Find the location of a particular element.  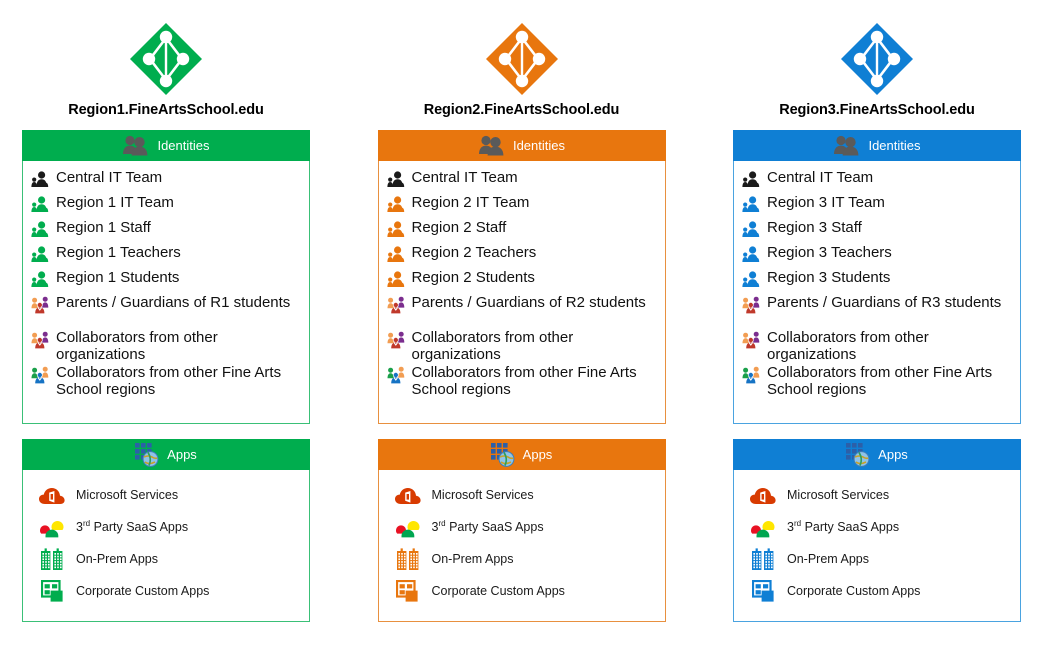

identity-list-item-label: Region 2 IT Team is located at coordinates (470, 202).